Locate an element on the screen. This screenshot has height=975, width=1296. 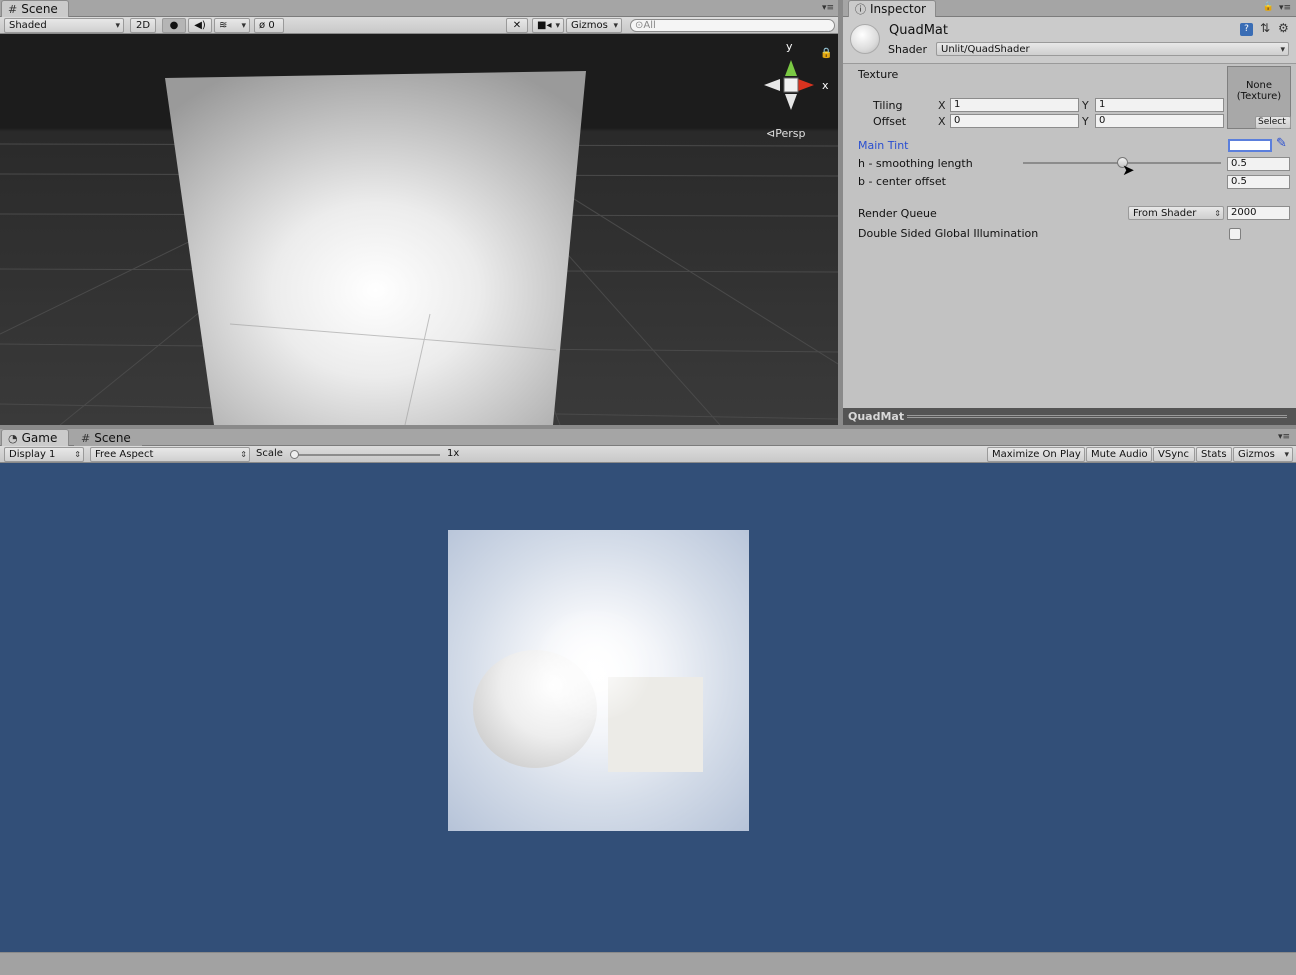
inspector-menu-icon: ▾≡ is located at coordinates (1285, 8).